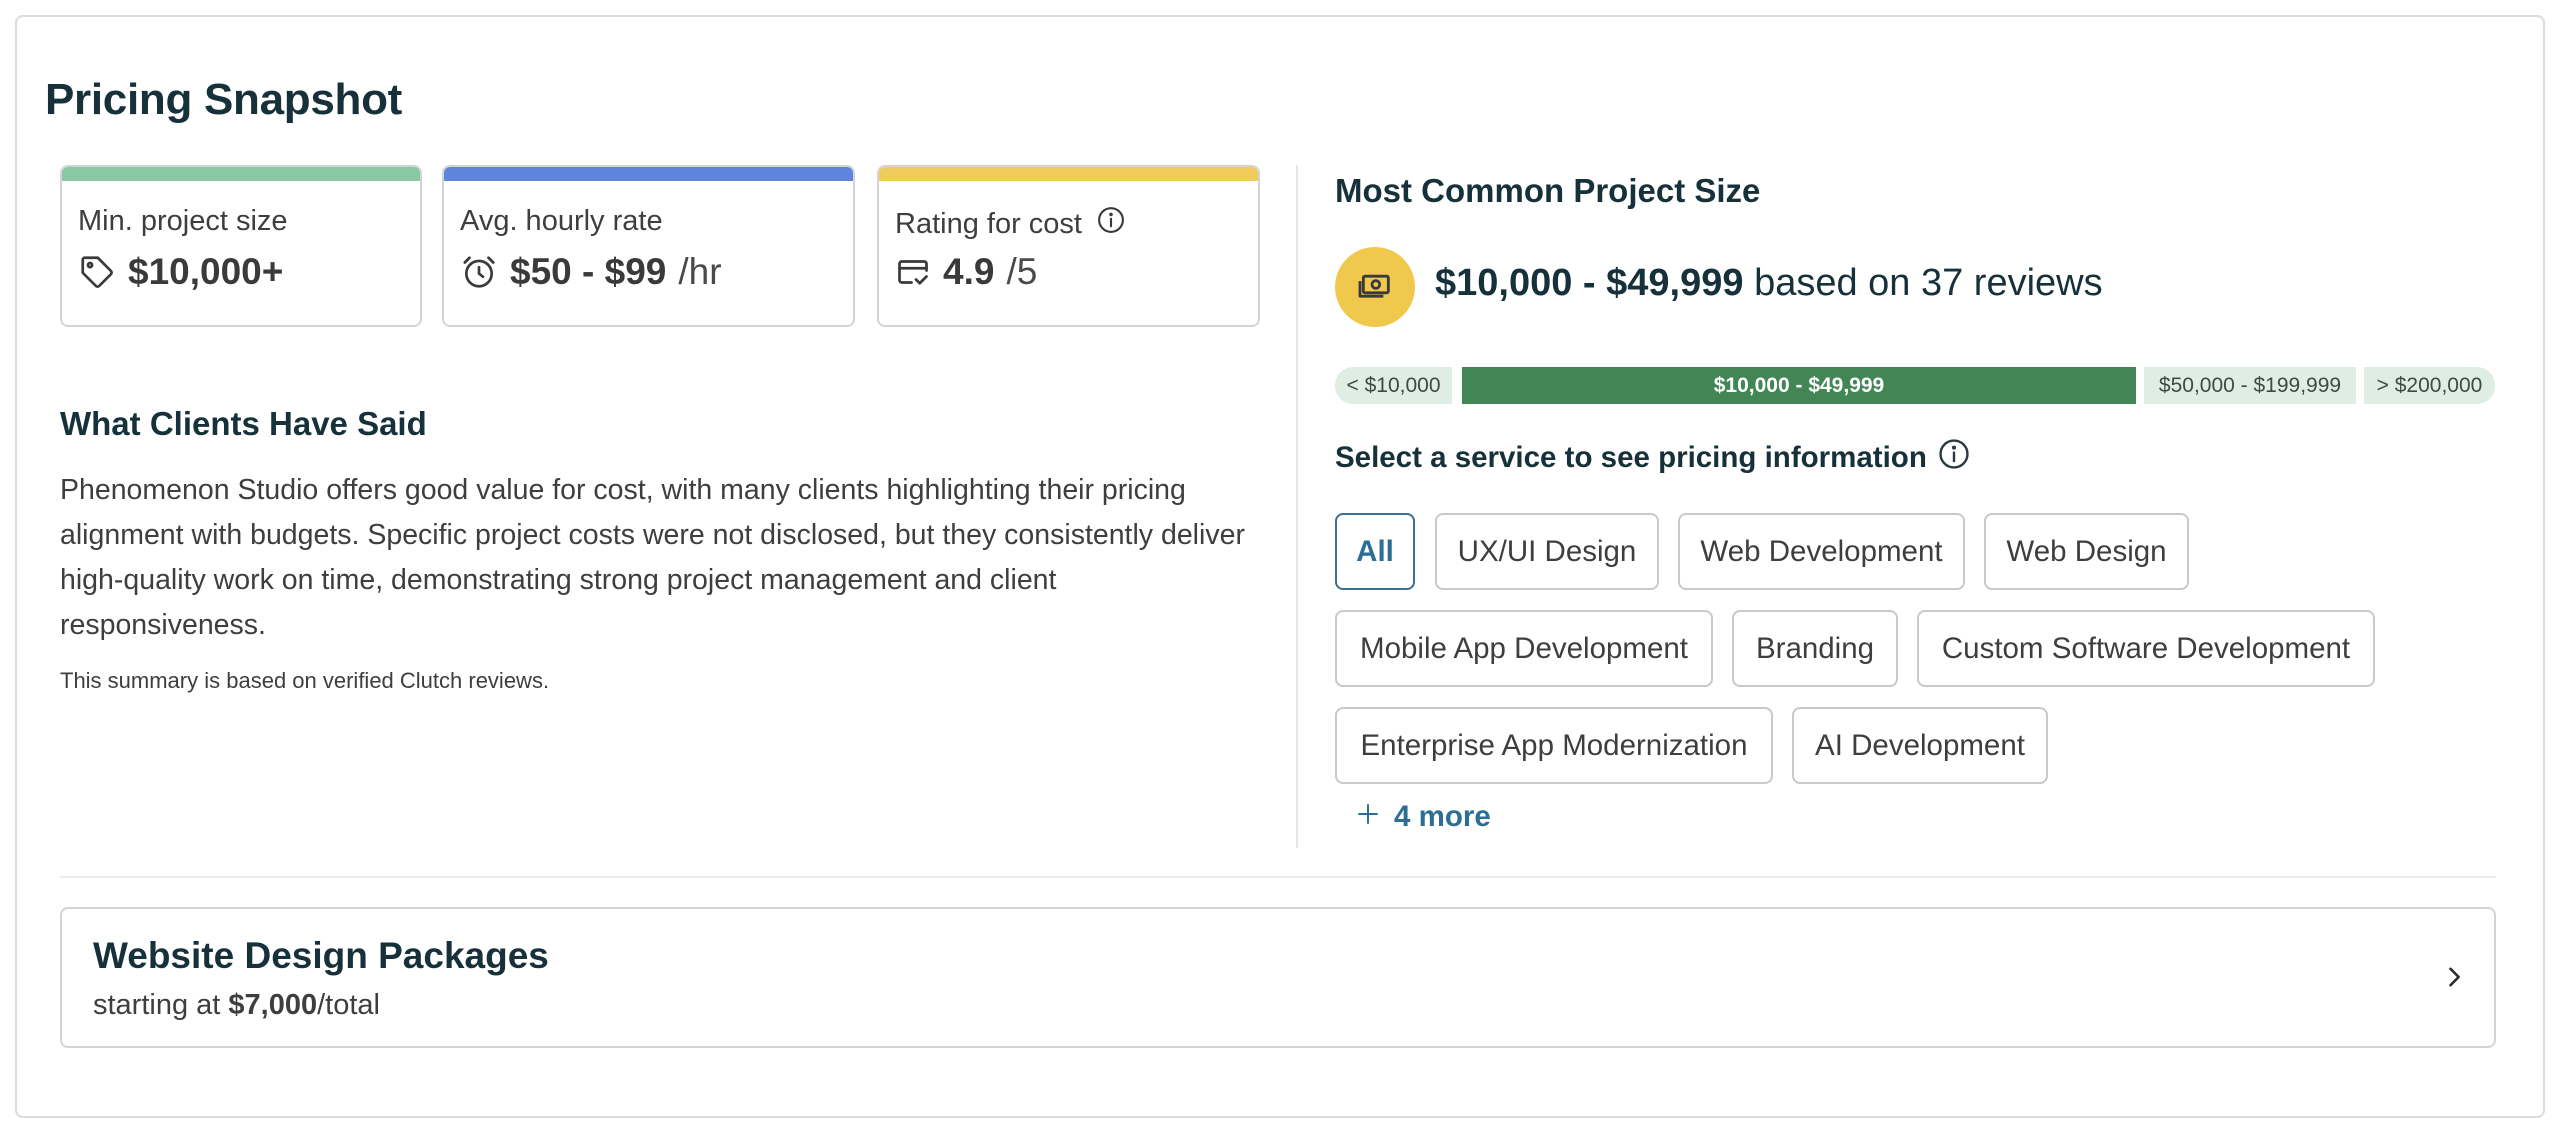 The image size is (2560, 1133). Describe the element at coordinates (2250, 385) in the screenshot. I see `range-segment: $50,000 - $199,999` at that location.